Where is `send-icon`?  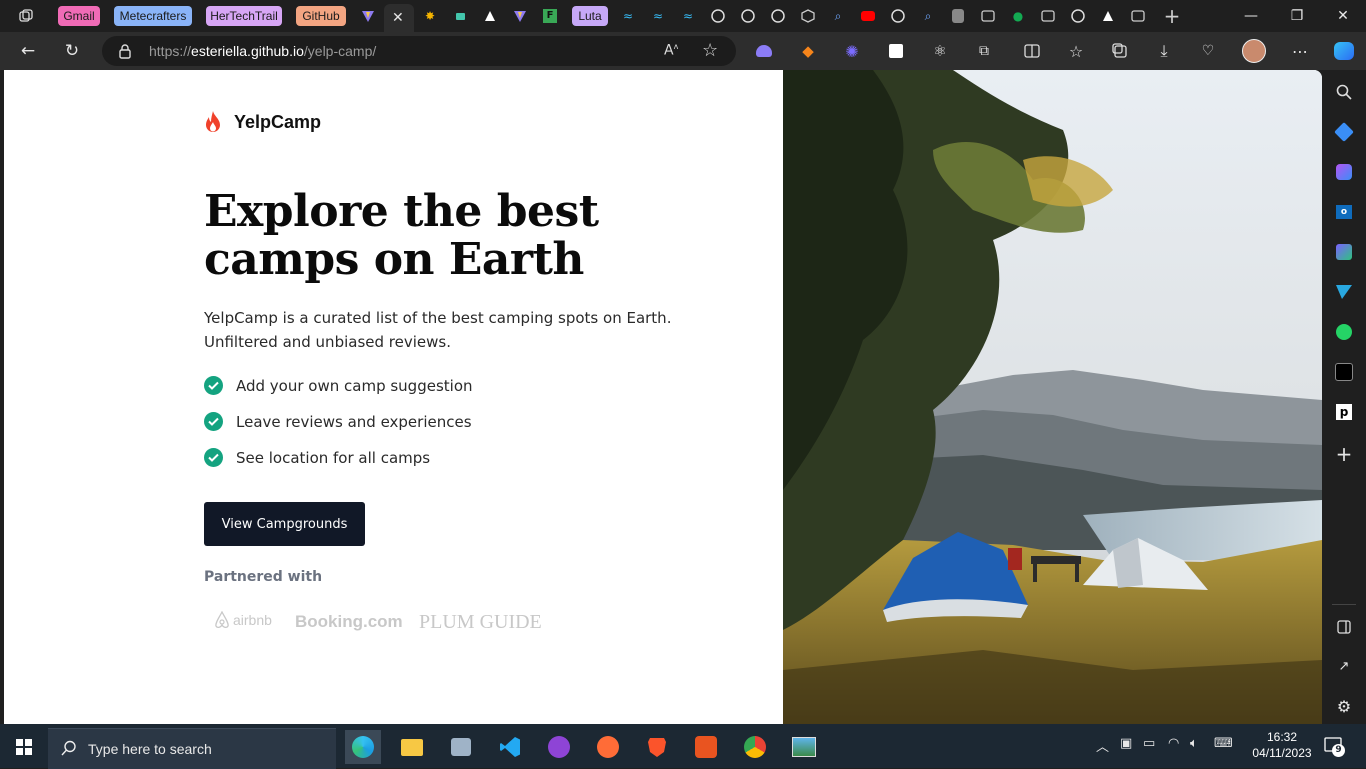
send-icon is located at coordinates (1344, 292).